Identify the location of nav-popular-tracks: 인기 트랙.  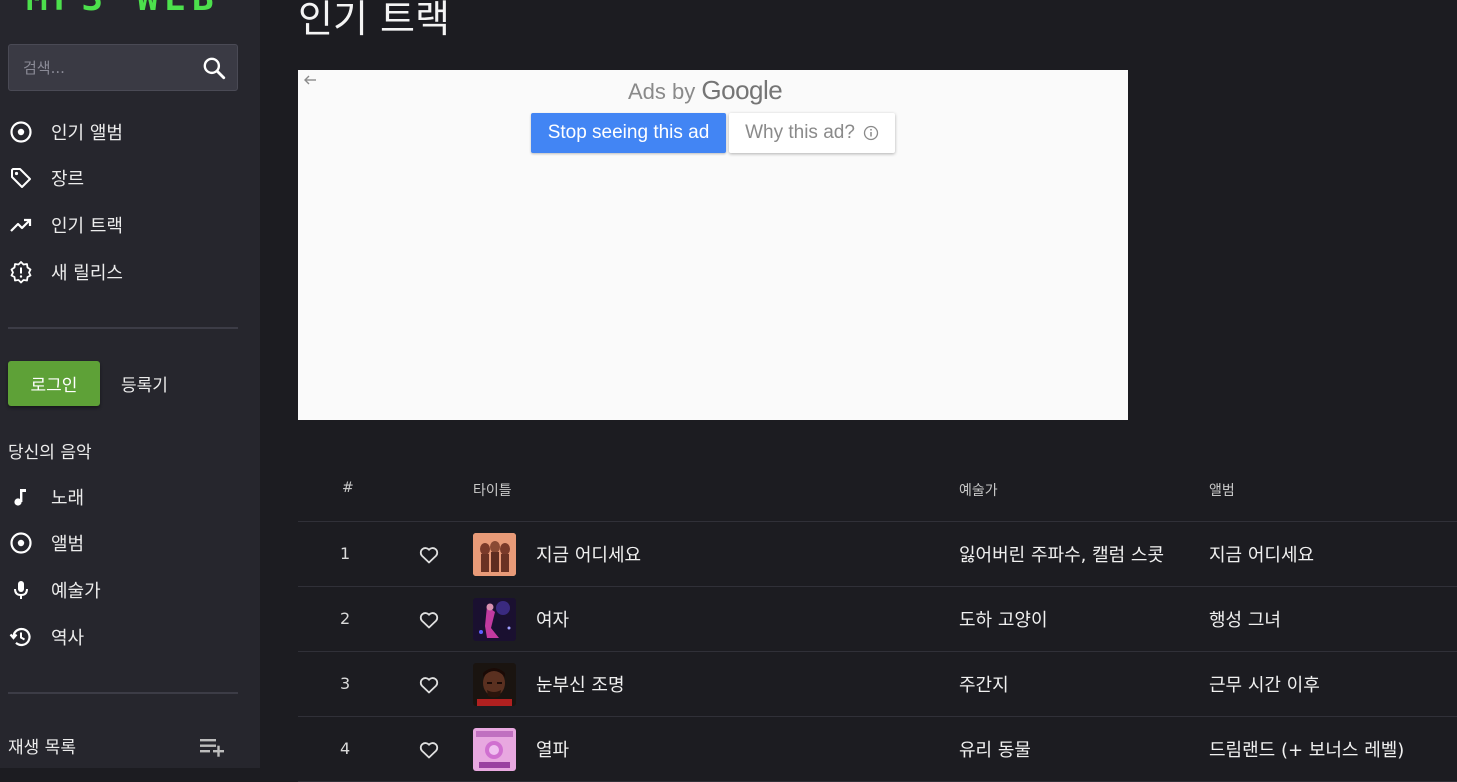
(65, 225).